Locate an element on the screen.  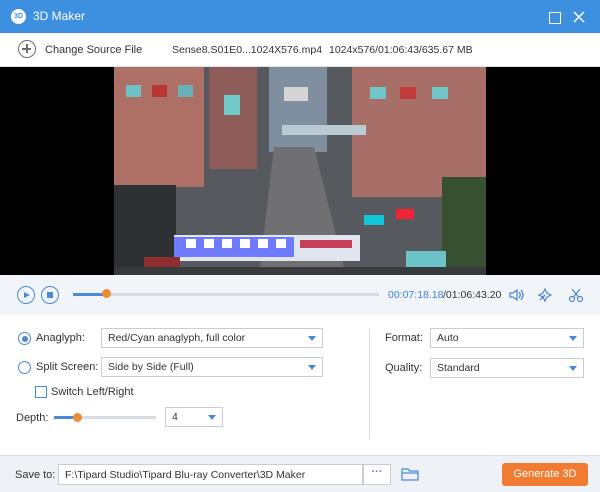
stop-icon is located at coordinates (50, 295).